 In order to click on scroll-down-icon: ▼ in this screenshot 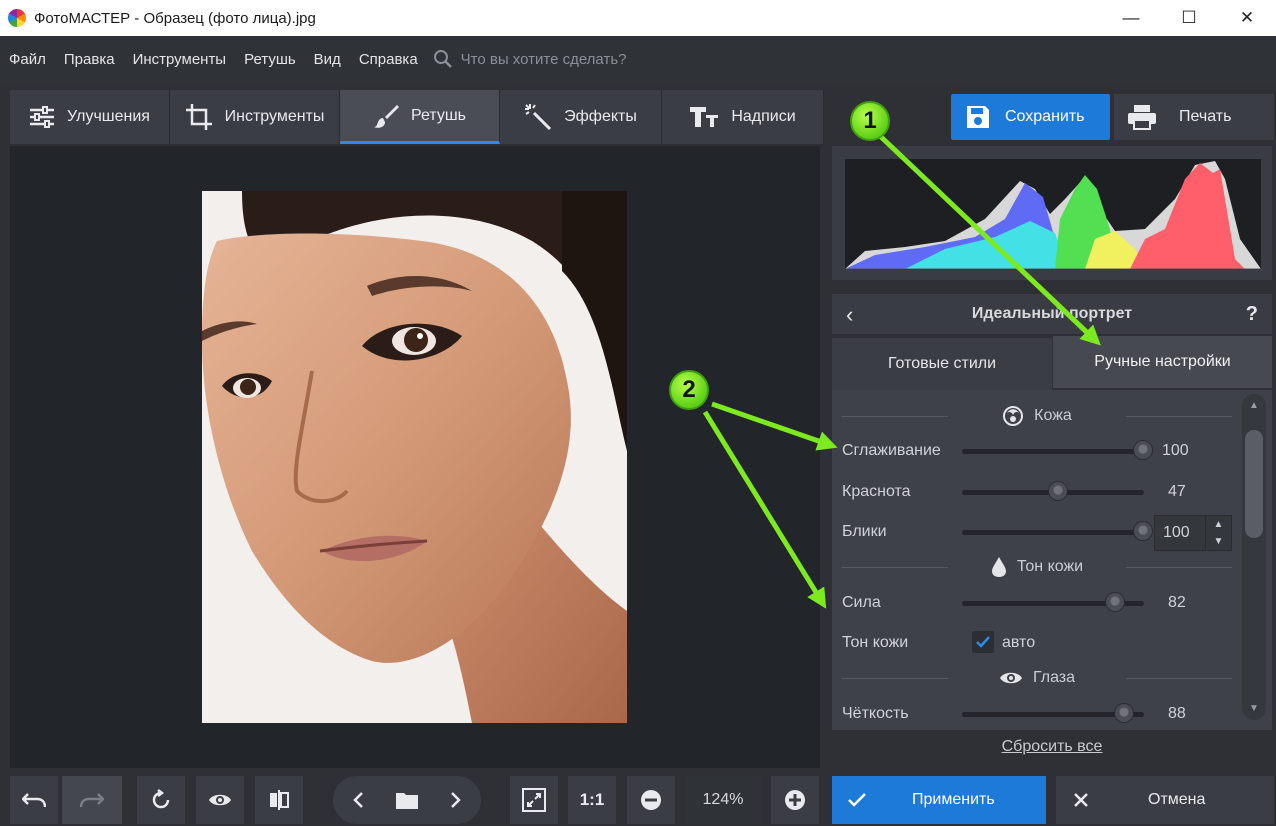, I will do `click(1254, 708)`.